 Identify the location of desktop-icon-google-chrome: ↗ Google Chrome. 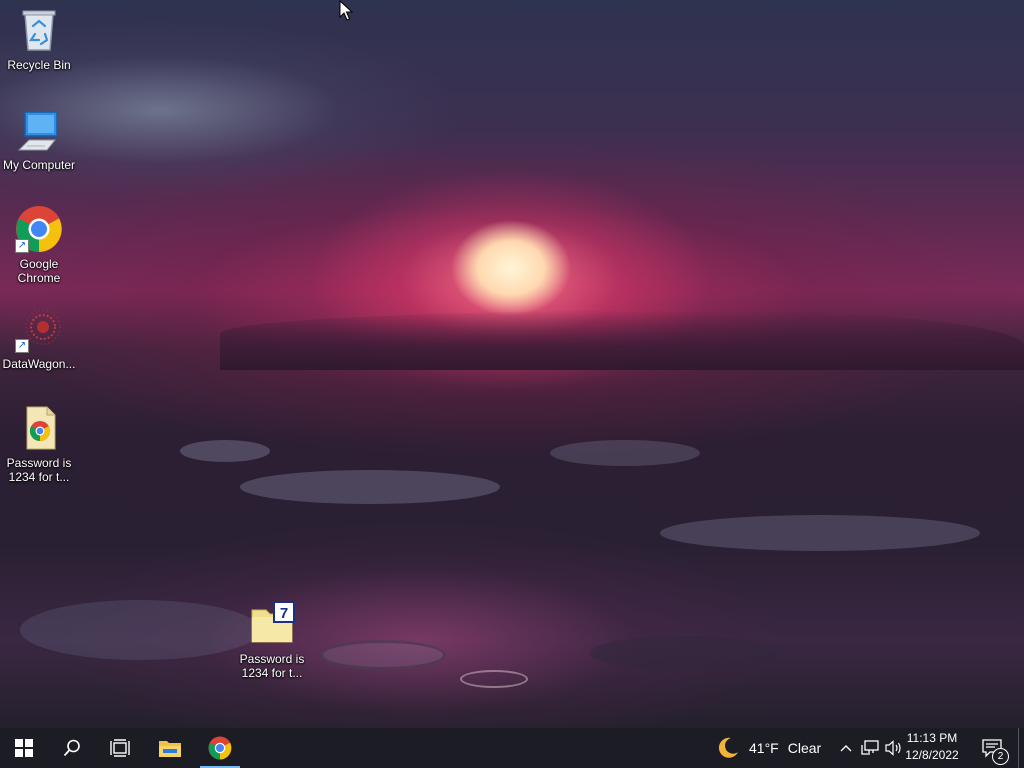
(39, 245).